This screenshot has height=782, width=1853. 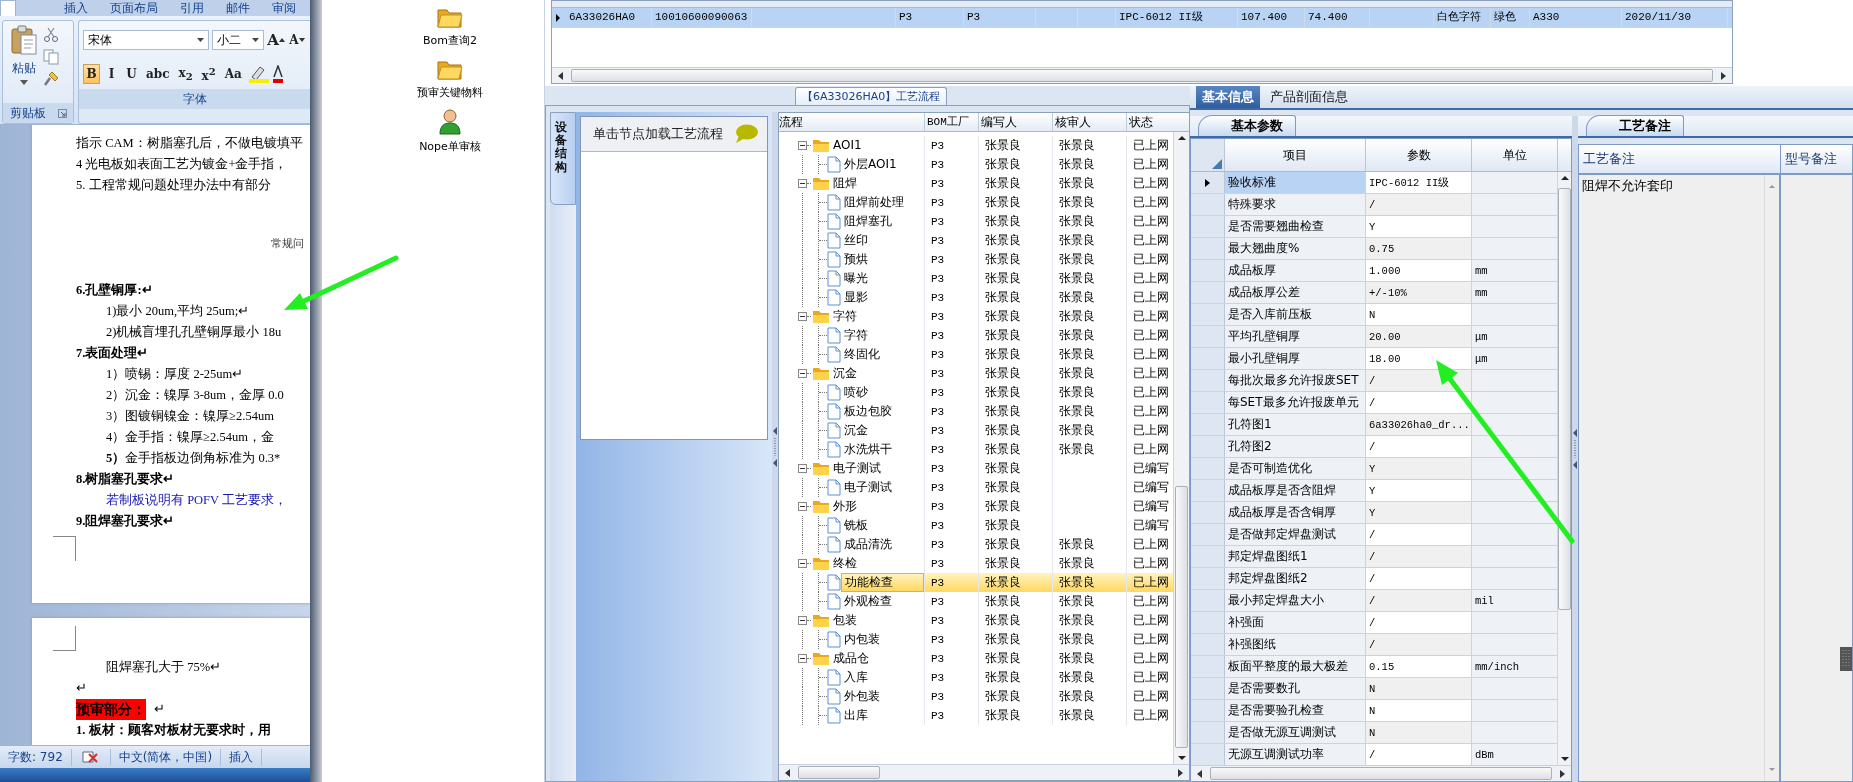 What do you see at coordinates (1309, 97) in the screenshot?
I see `info-tab: 产品剖面信息` at bounding box center [1309, 97].